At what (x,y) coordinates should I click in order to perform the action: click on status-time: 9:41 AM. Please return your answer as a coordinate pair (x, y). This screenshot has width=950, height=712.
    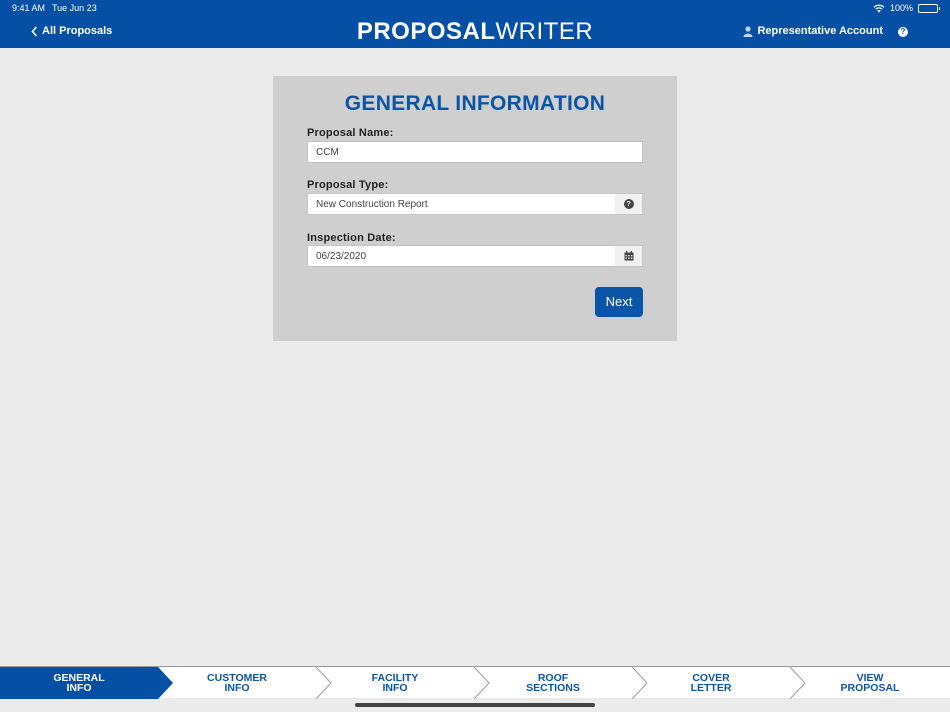
    Looking at the image, I should click on (29, 8).